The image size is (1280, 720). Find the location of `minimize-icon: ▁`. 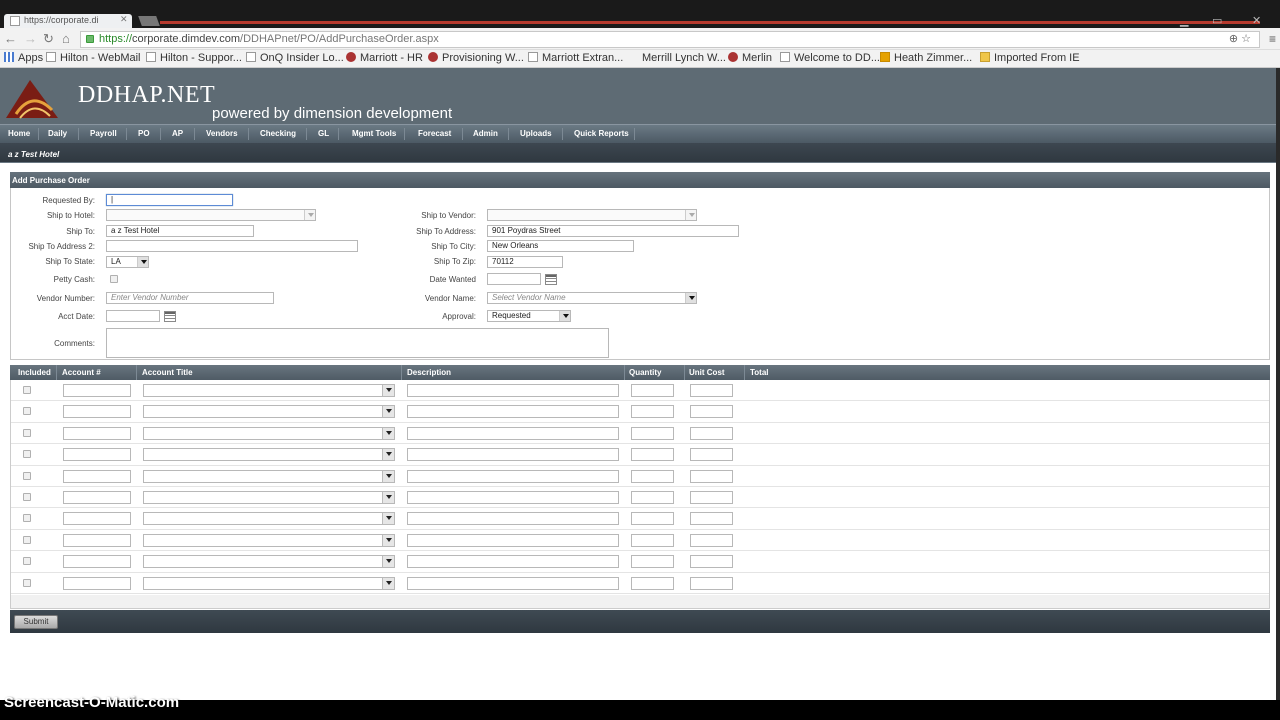

minimize-icon: ▁ is located at coordinates (1184, 20).